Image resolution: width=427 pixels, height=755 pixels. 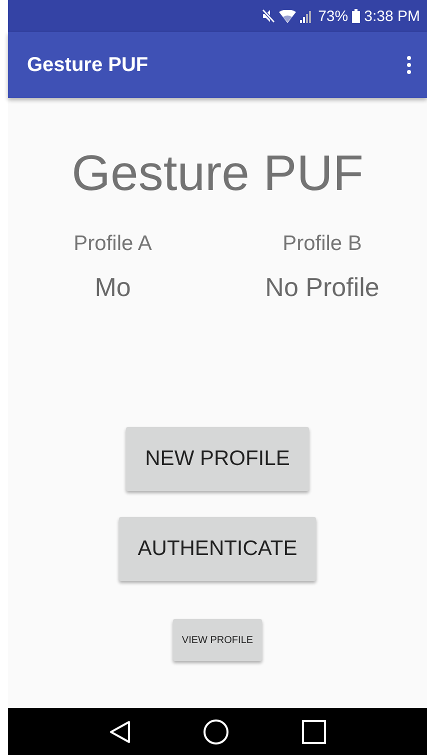 What do you see at coordinates (87, 65) in the screenshot?
I see `app-title: Gesture PUF` at bounding box center [87, 65].